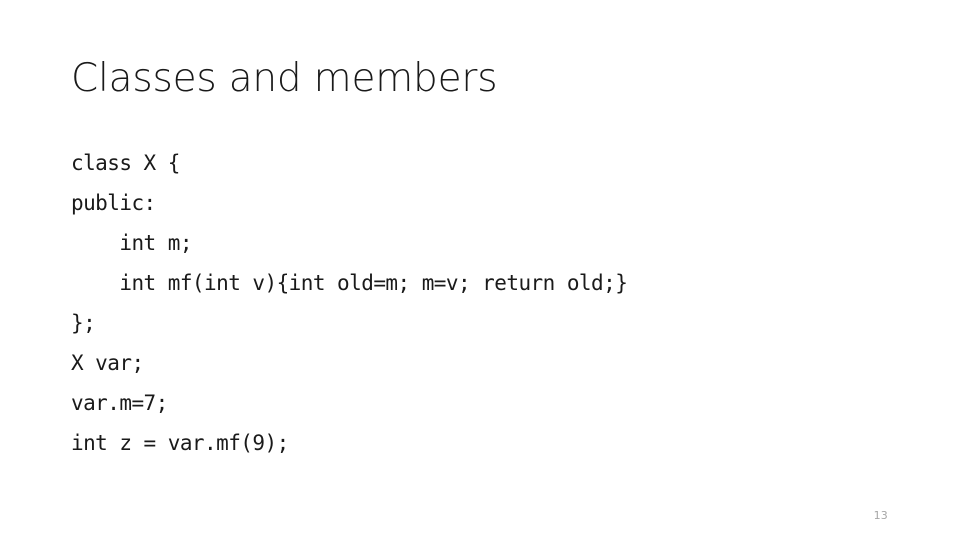 The image size is (960, 540). What do you see at coordinates (113, 203) in the screenshot?
I see `code-line: public:` at bounding box center [113, 203].